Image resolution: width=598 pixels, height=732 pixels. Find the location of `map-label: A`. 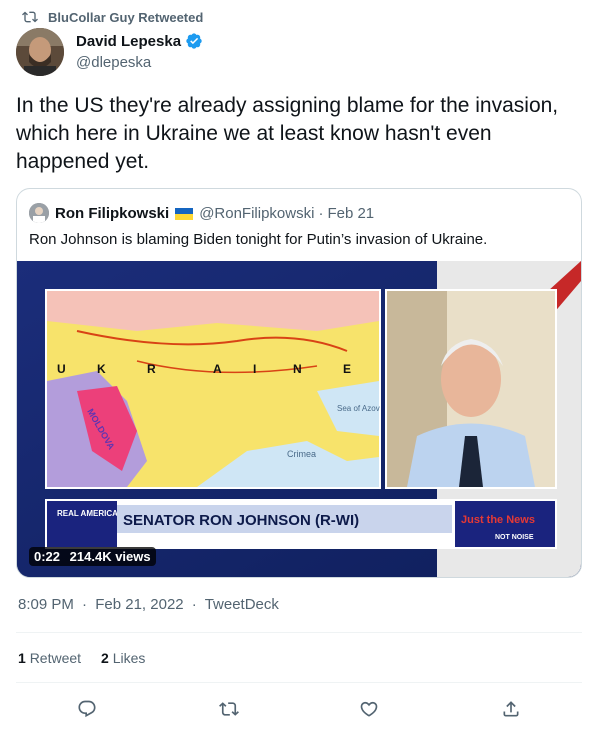

map-label: A is located at coordinates (217, 369).